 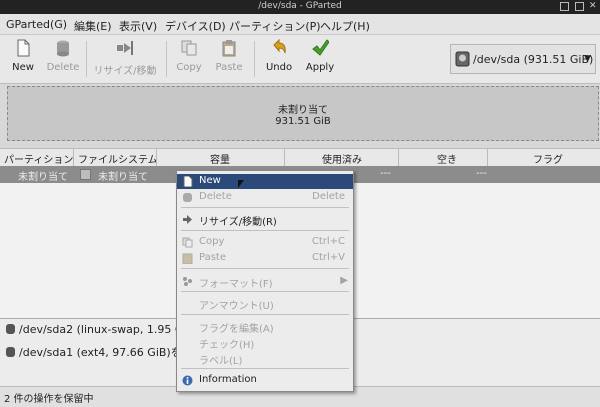 I want to click on apply-button-label: Apply, so click(x=320, y=67).